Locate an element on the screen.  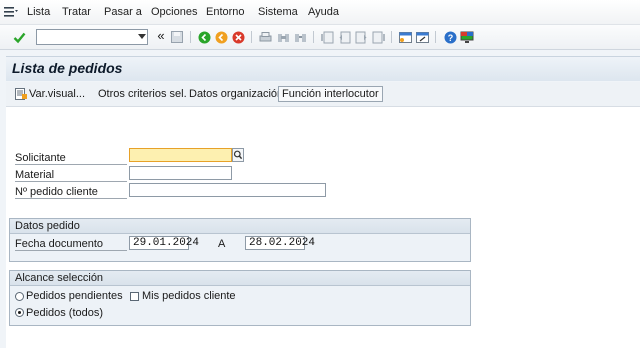
customer-po-field is located at coordinates (227, 190).